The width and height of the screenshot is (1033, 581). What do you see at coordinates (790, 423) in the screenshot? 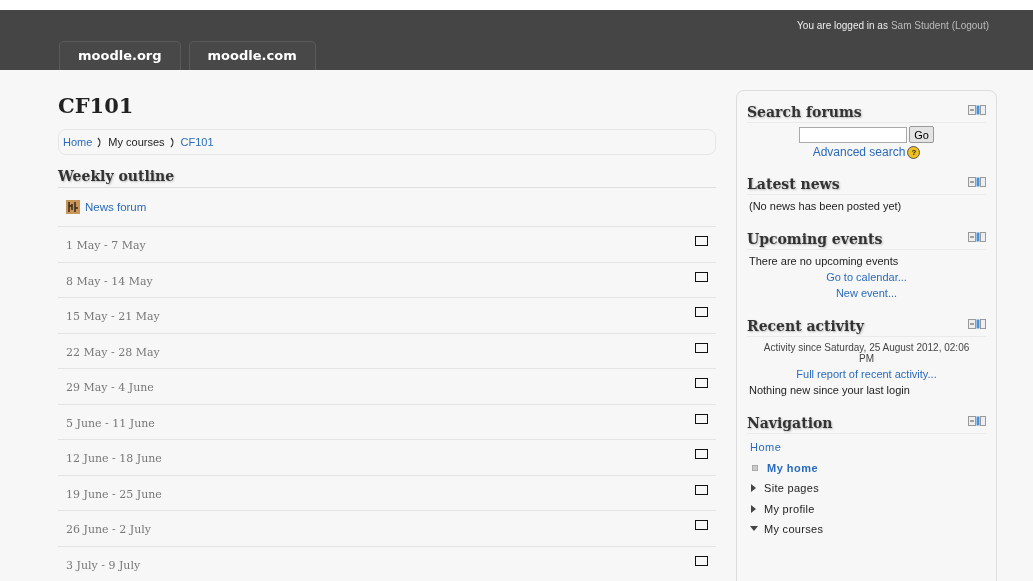
I see `block-title: Navigation` at bounding box center [790, 423].